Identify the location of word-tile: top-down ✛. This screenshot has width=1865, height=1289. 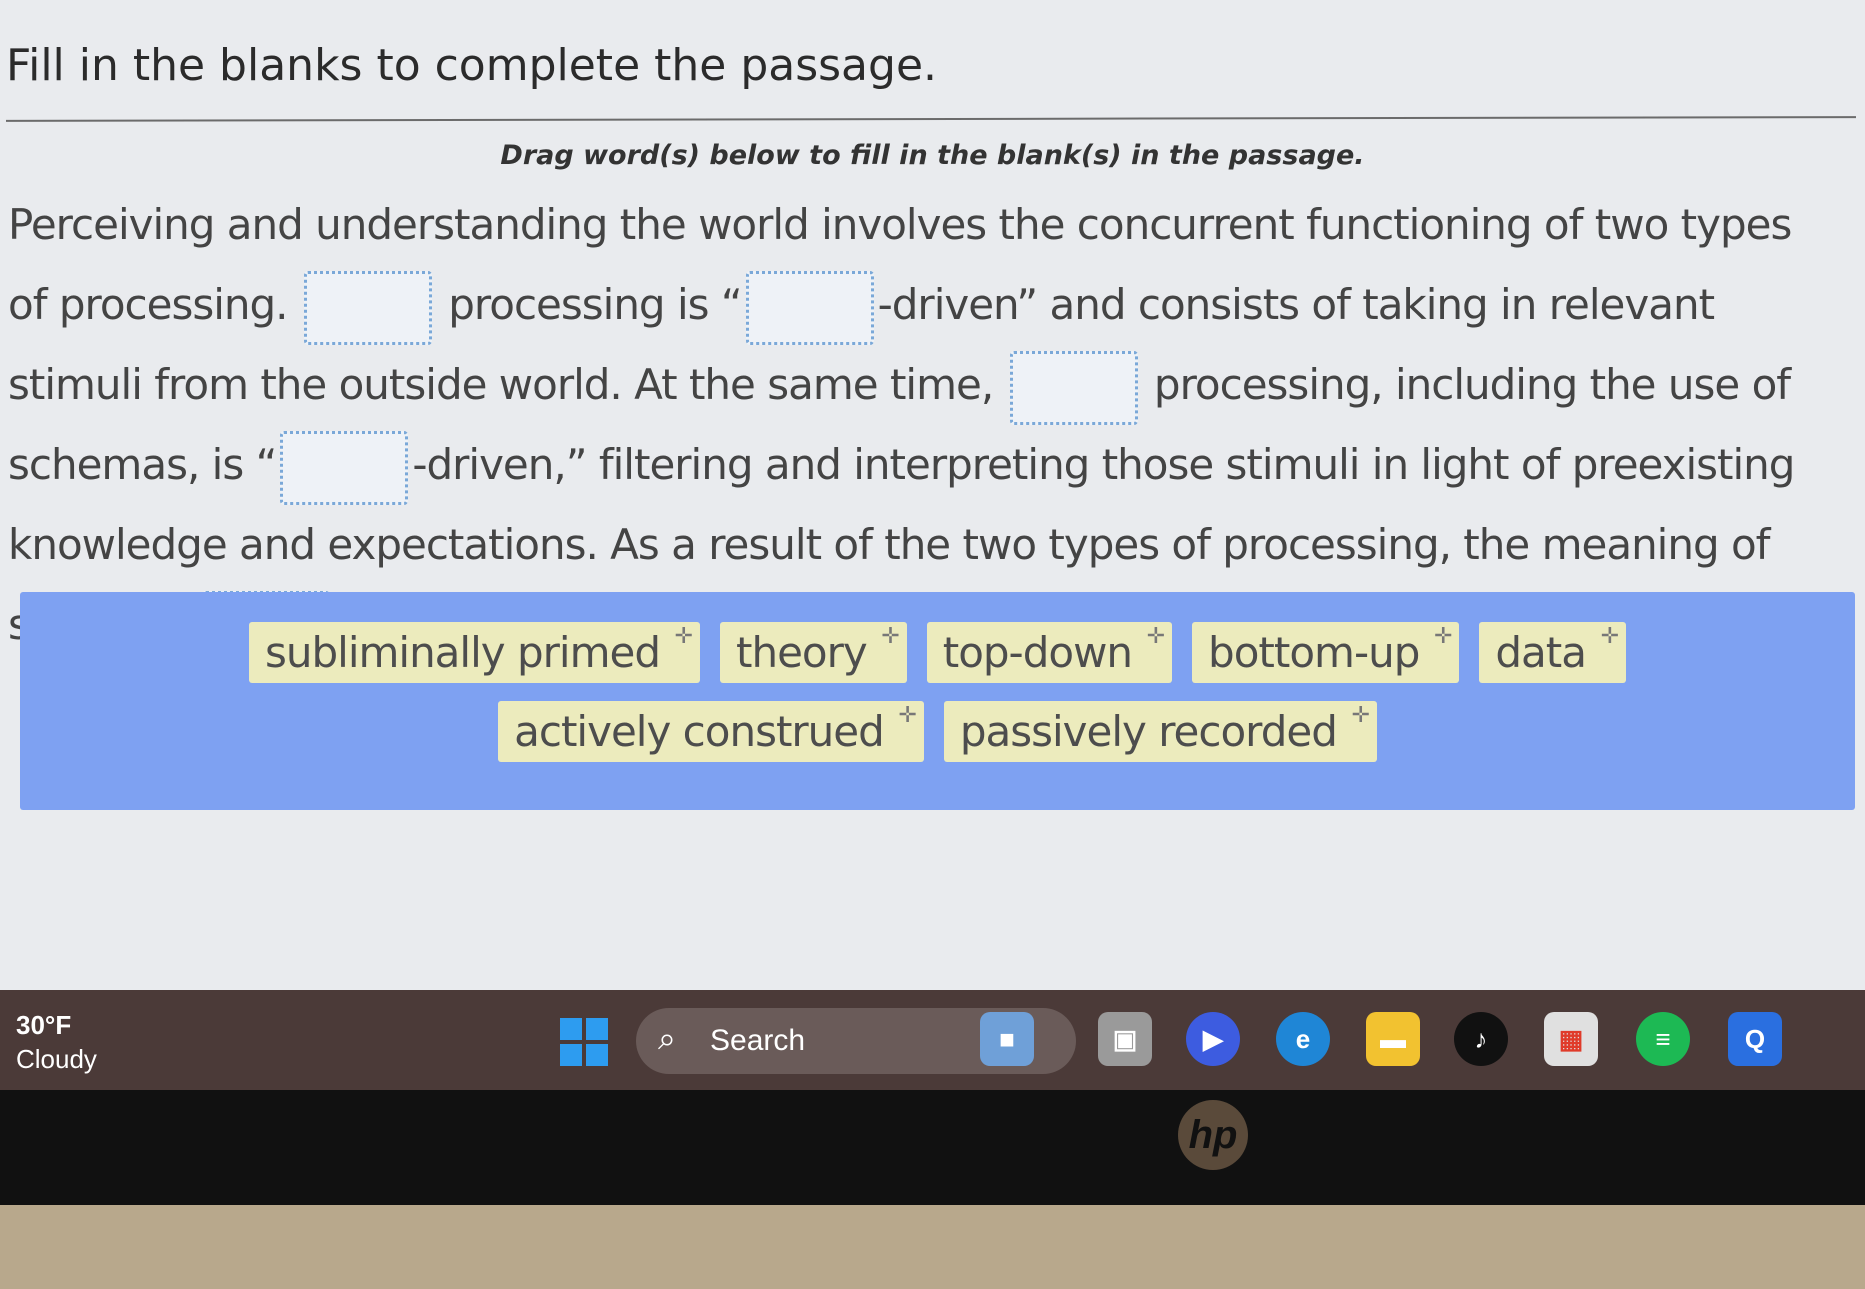
(1049, 652).